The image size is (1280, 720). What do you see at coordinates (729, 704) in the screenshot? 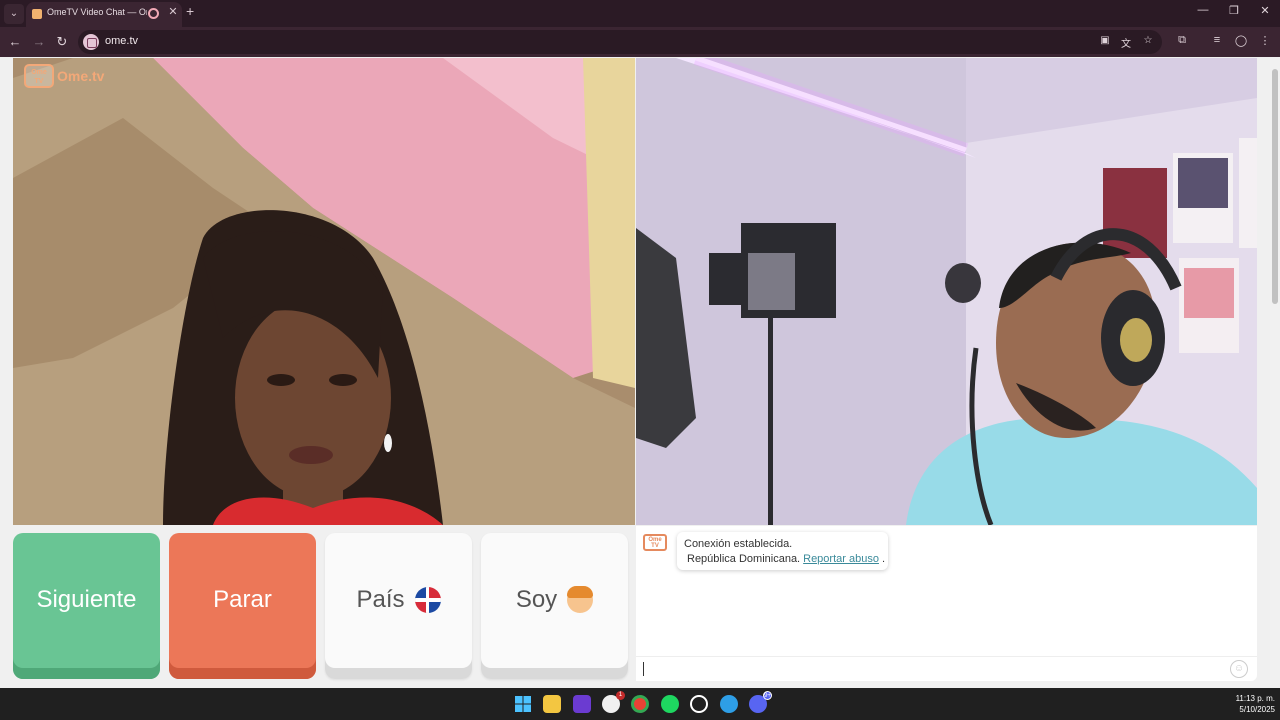
I see `edge-icon` at bounding box center [729, 704].